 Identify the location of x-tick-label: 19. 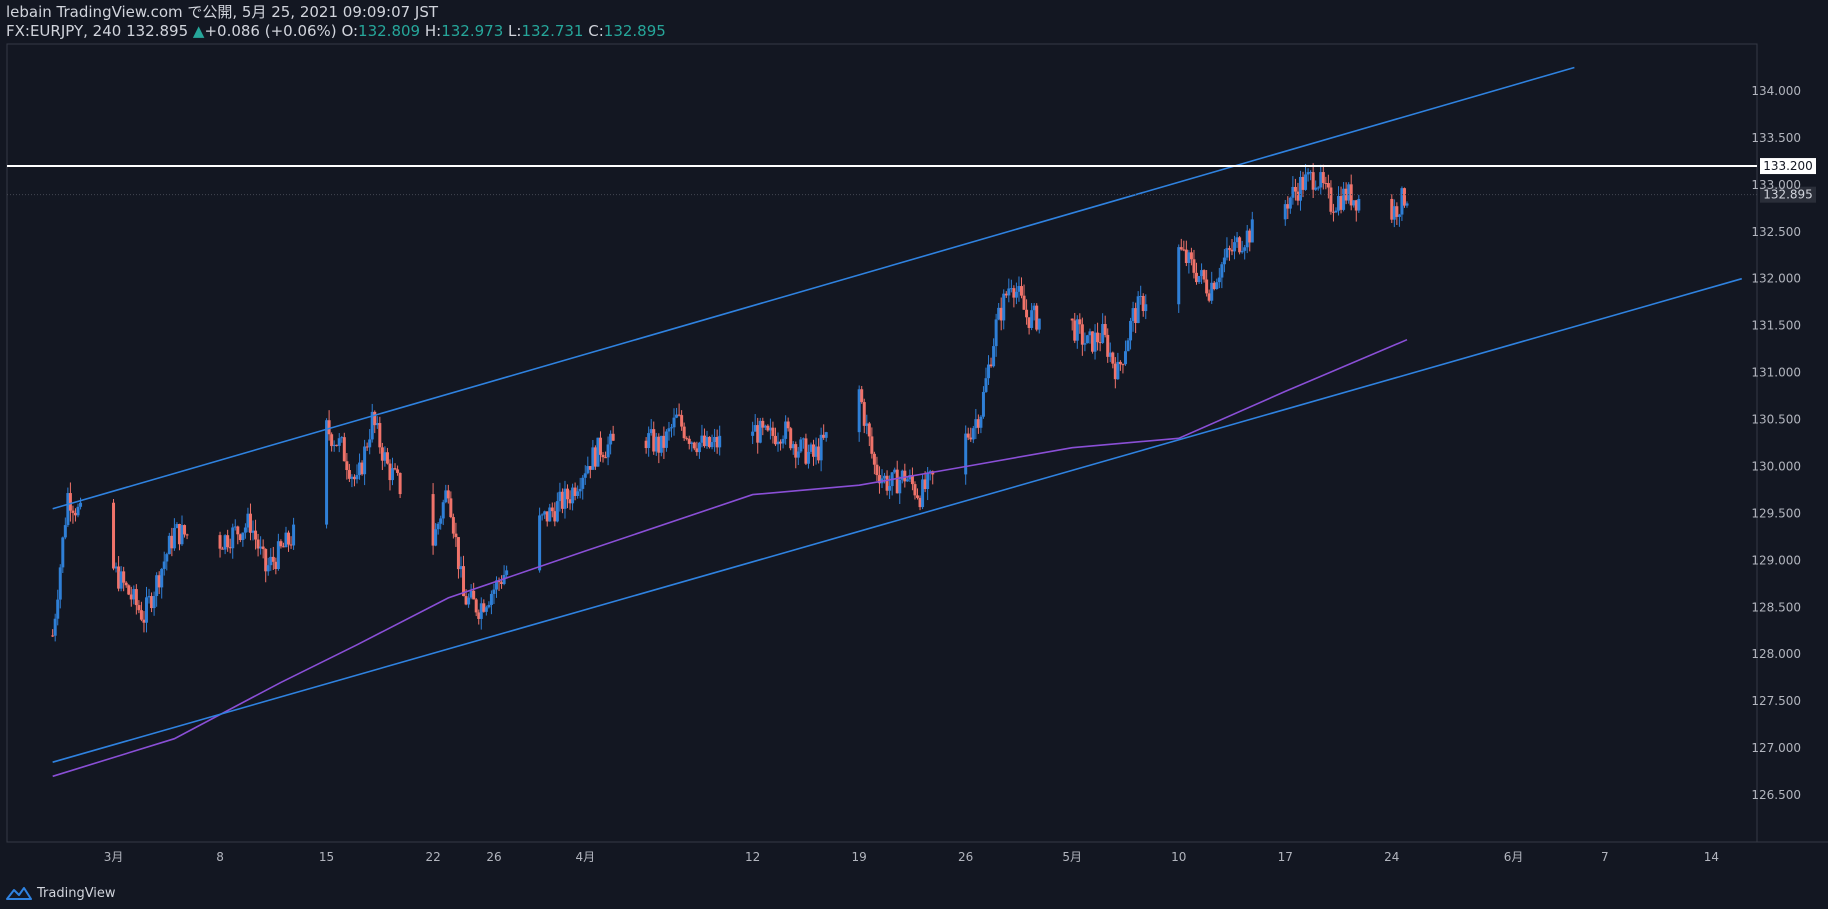
(859, 857).